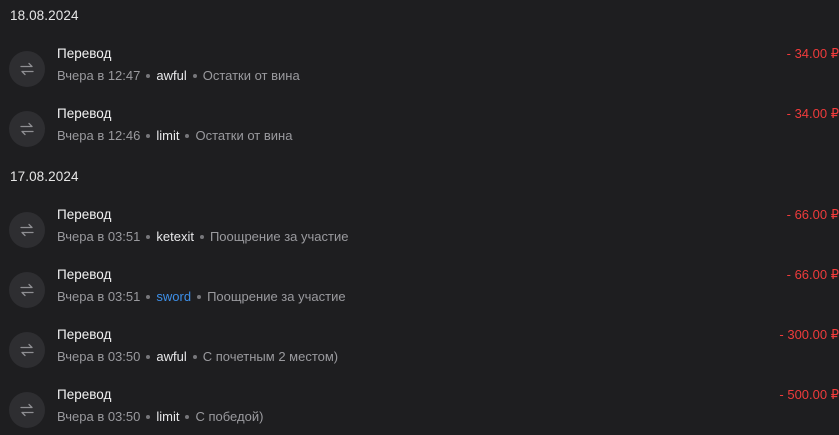 Image resolution: width=839 pixels, height=435 pixels. Describe the element at coordinates (197, 356) in the screenshot. I see `transaction-meta: Вчера в 03:50 awful С почетным 2 местом)` at that location.